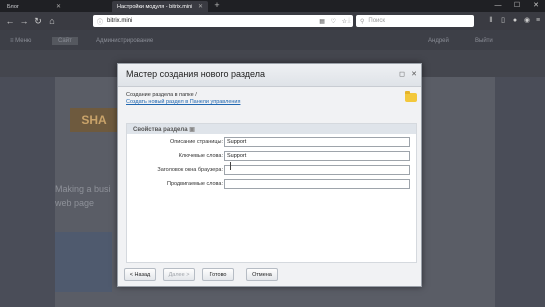 This screenshot has width=545, height=307. Describe the element at coordinates (536, 6) in the screenshot. I see `close-window-icon: ✕` at that location.